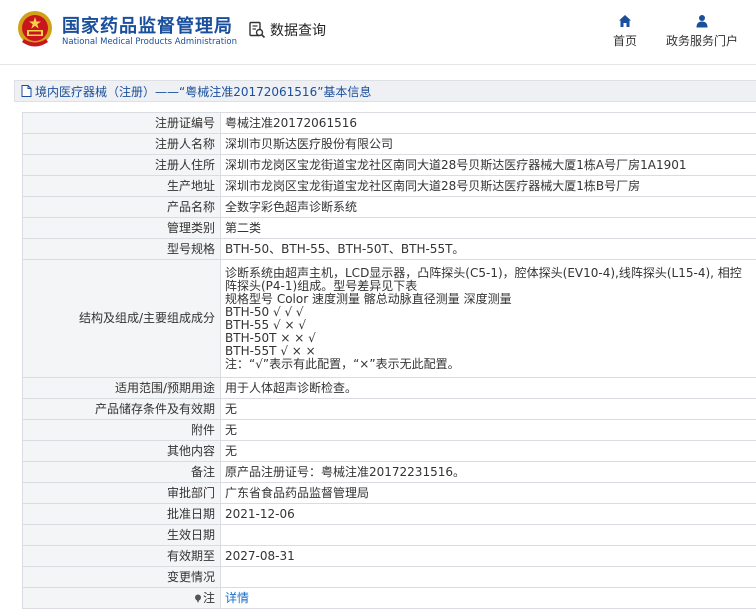 This screenshot has height=616, width=756. Describe the element at coordinates (624, 41) in the screenshot. I see `nav-home-label: 首页` at that location.